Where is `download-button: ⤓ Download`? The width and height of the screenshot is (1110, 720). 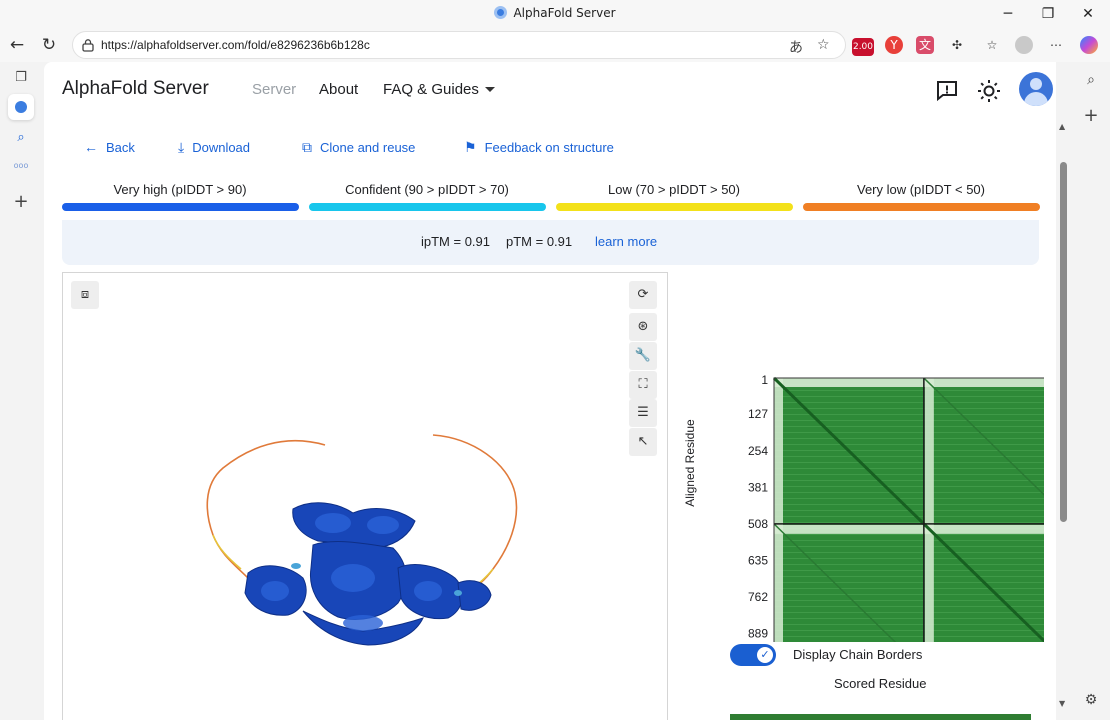 download-button: ⤓ Download is located at coordinates (214, 147).